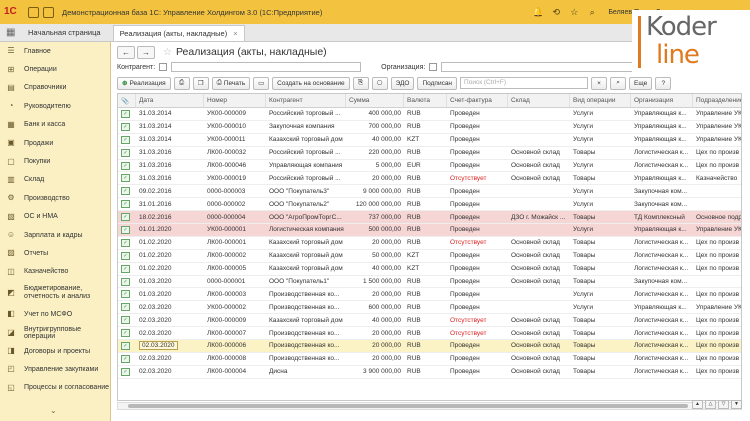 The image size is (750, 421). What do you see at coordinates (55, 161) in the screenshot?
I see `sidebar-item: ▢ Покупки` at bounding box center [55, 161].